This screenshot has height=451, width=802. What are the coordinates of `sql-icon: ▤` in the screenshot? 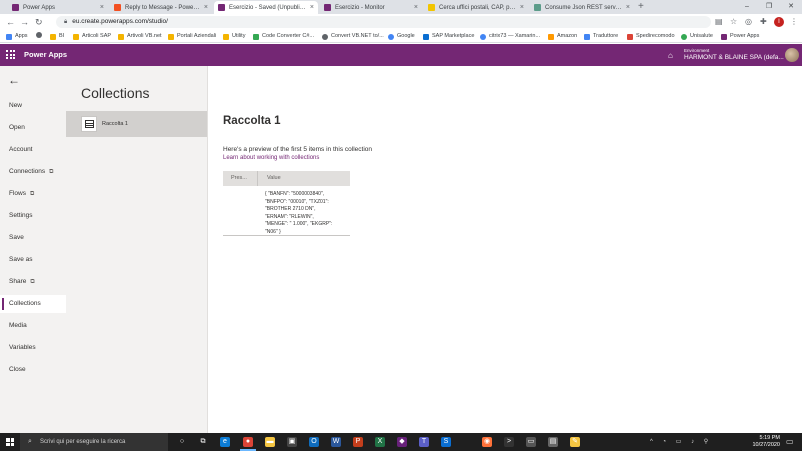 It's located at (553, 442).